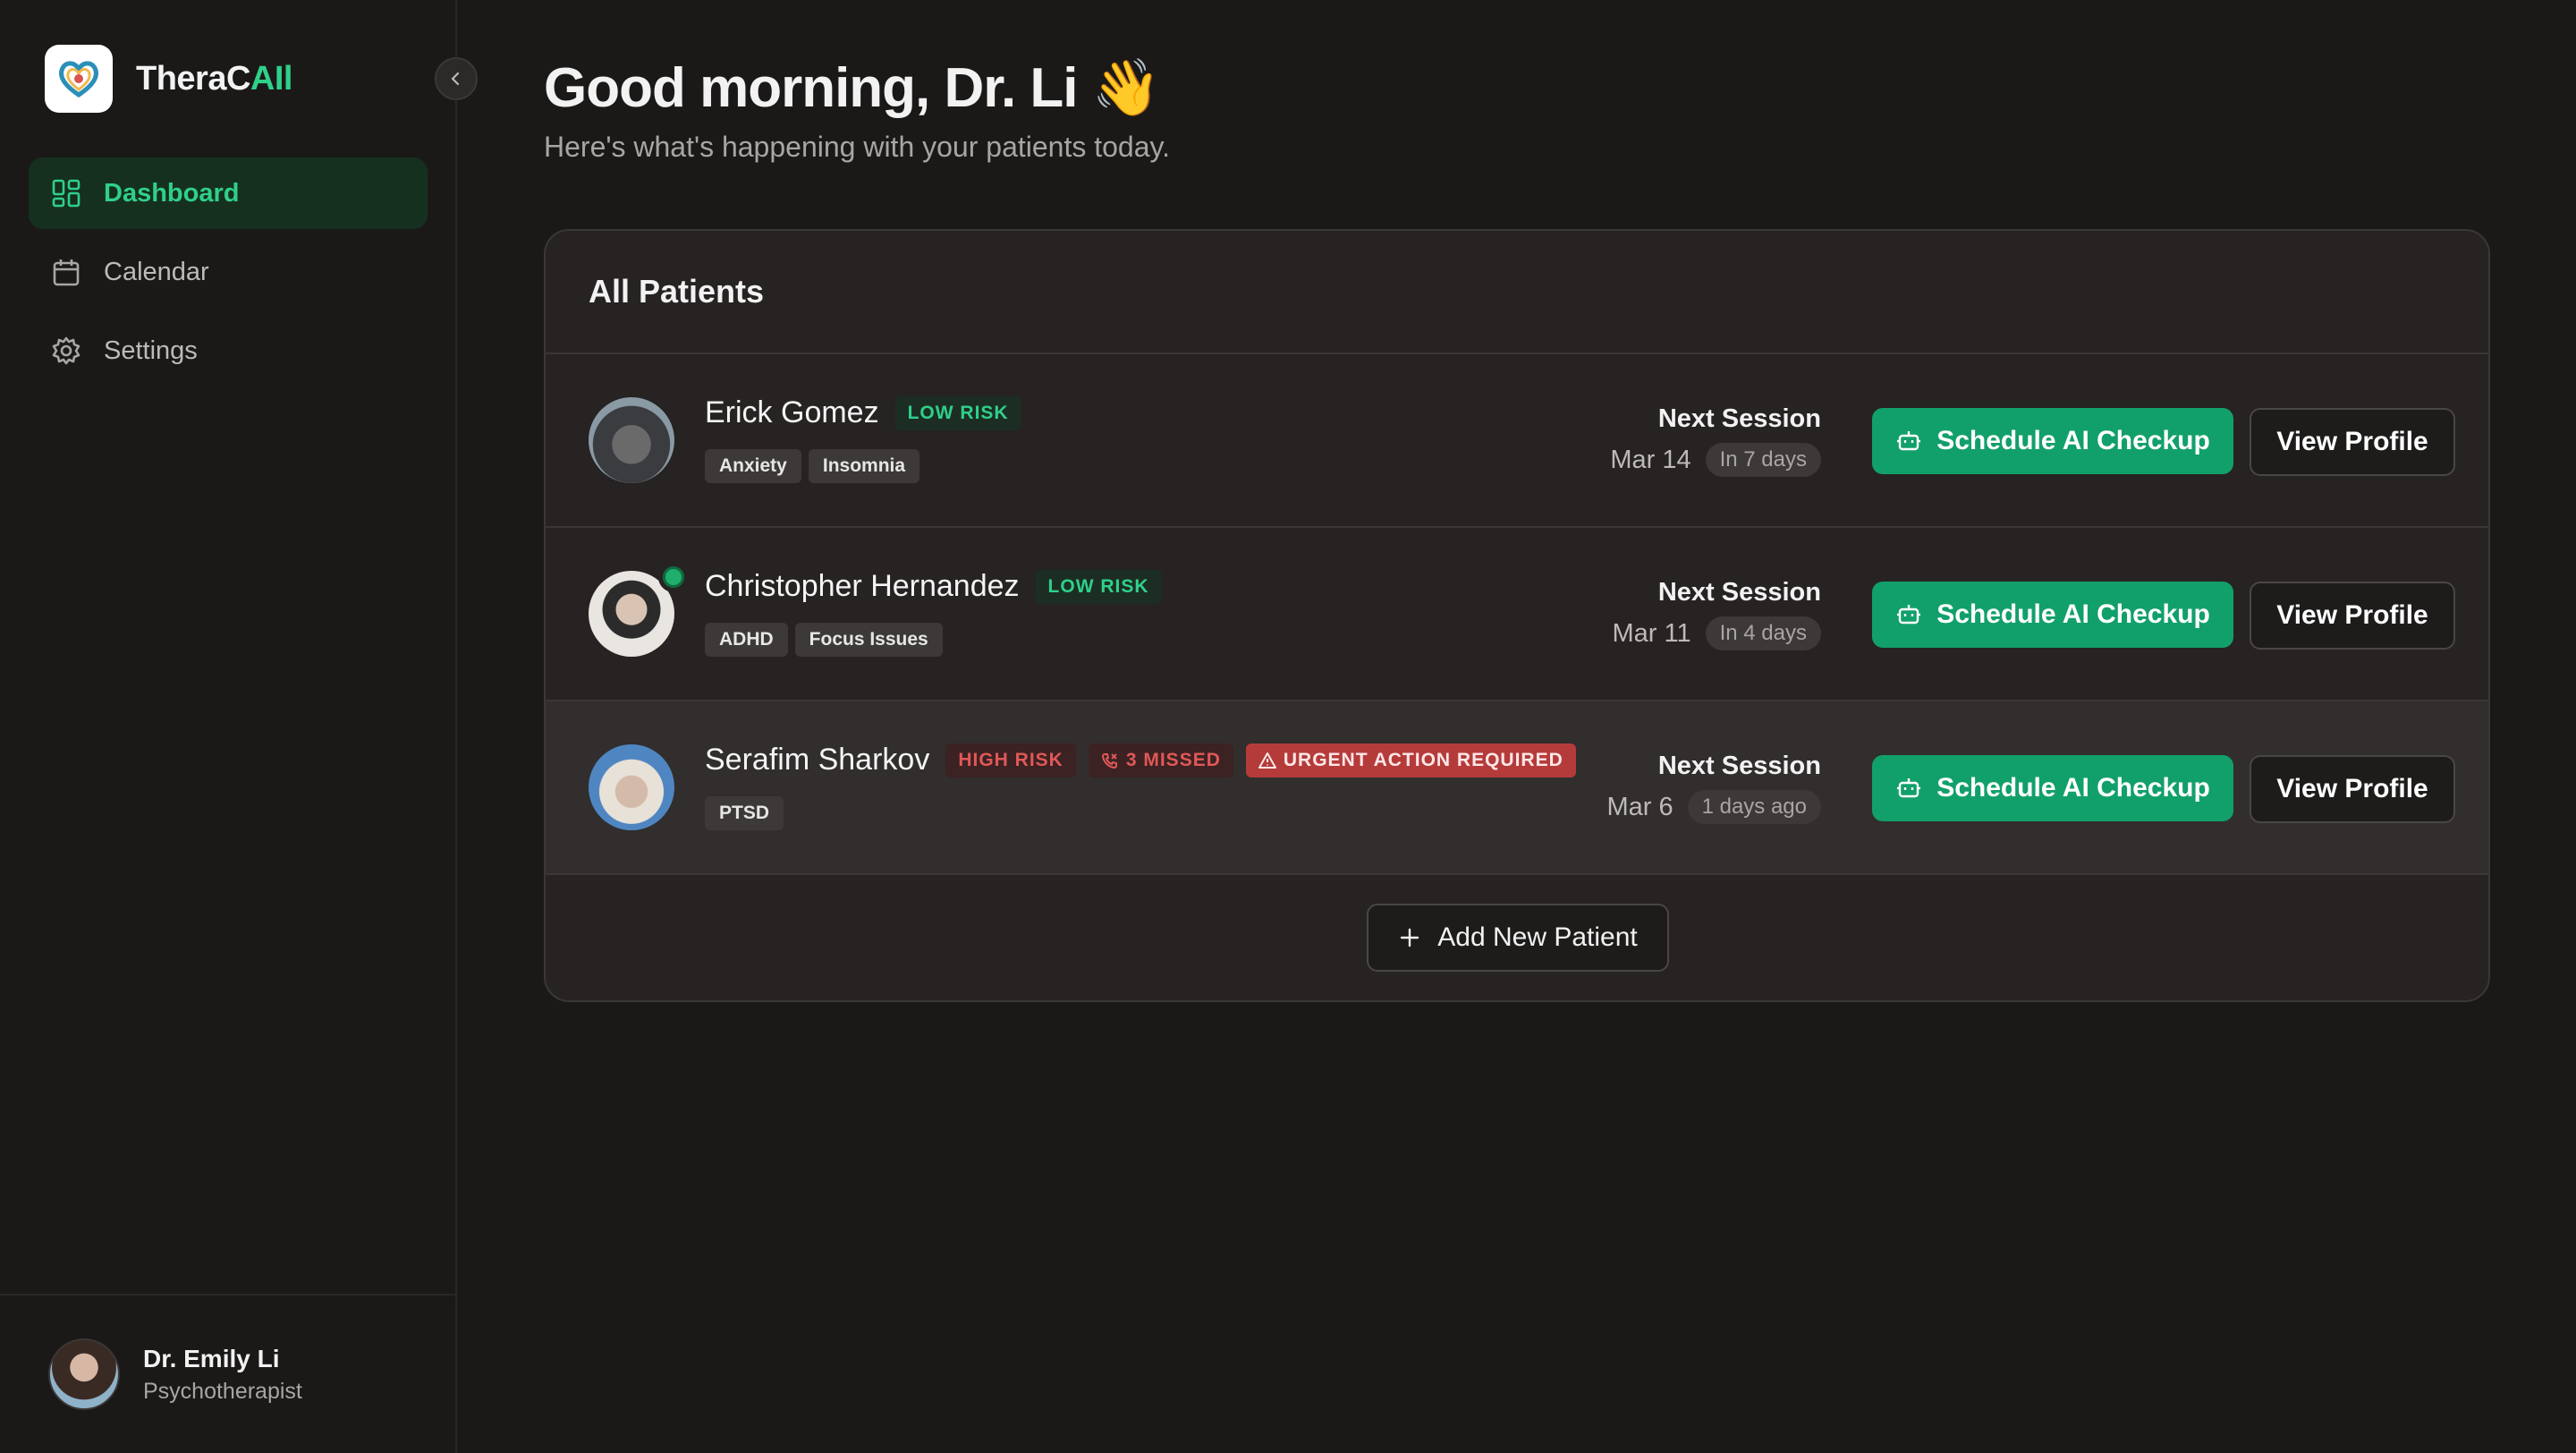 This screenshot has width=2576, height=1453. I want to click on sidebar-item-settings: Settings, so click(228, 351).